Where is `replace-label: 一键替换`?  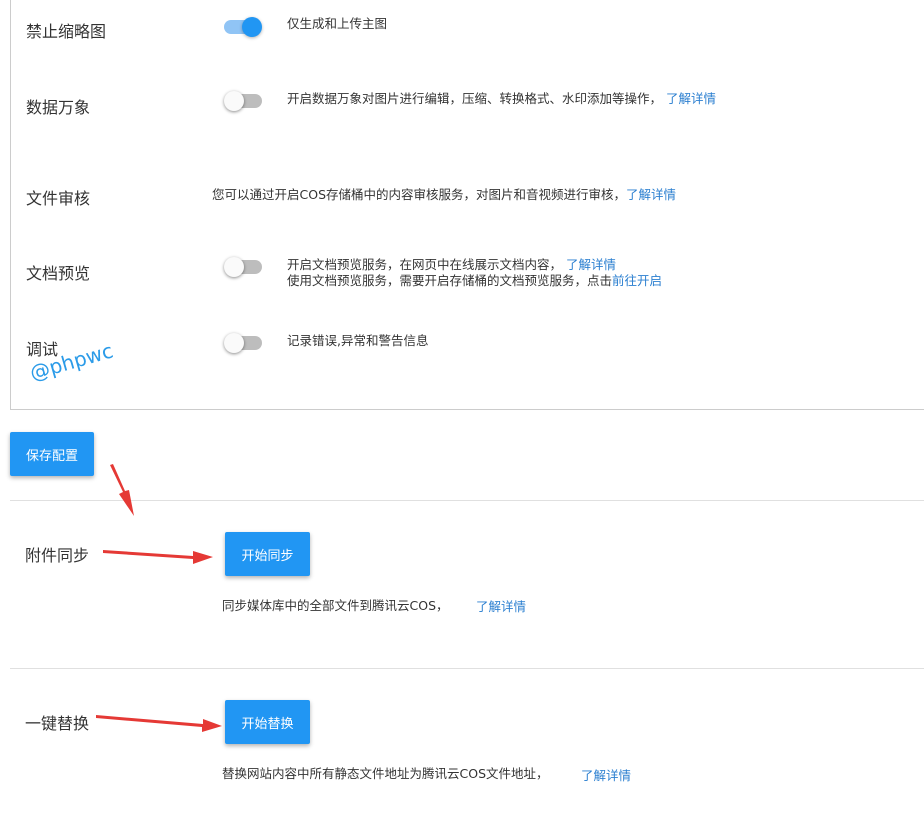
replace-label: 一键替换 is located at coordinates (57, 723).